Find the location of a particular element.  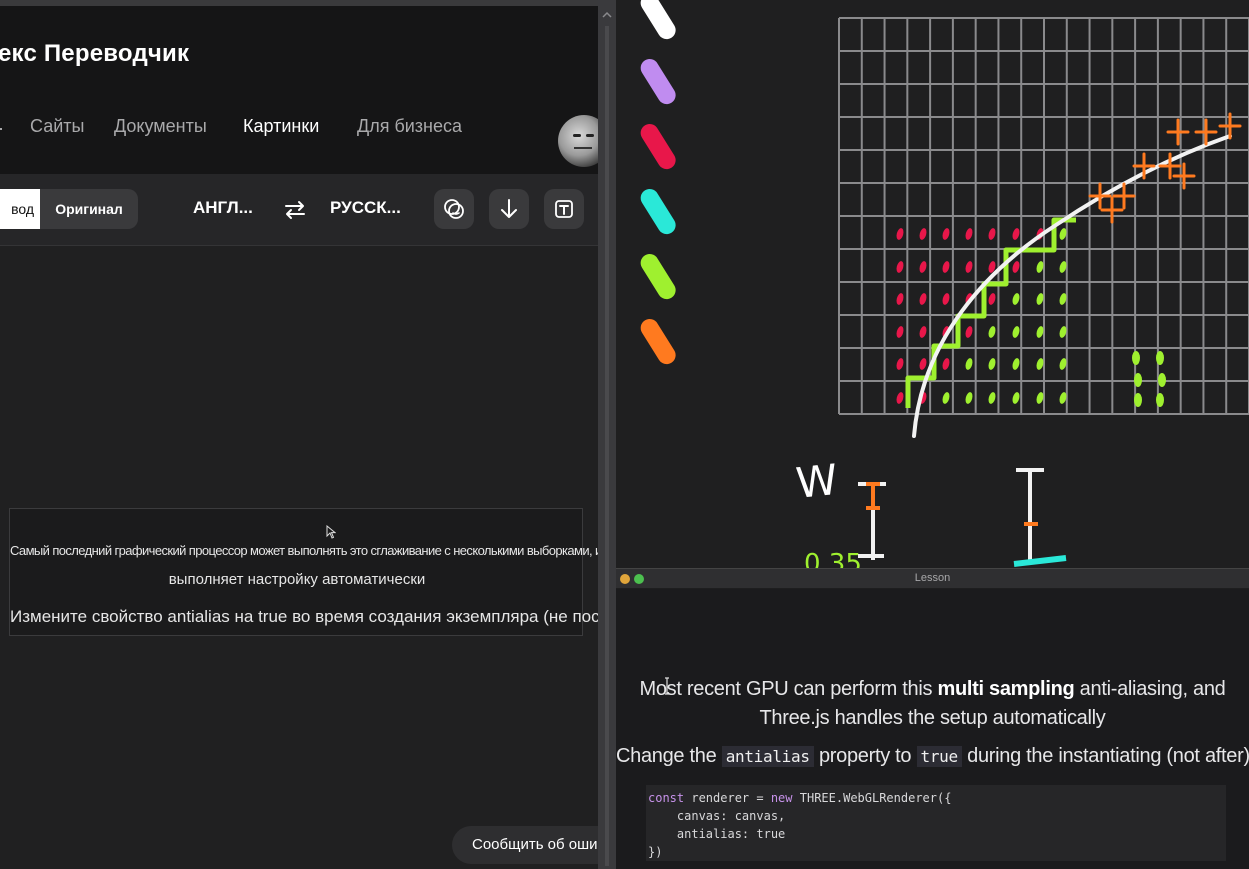

code-keyword: new is located at coordinates (781, 798).